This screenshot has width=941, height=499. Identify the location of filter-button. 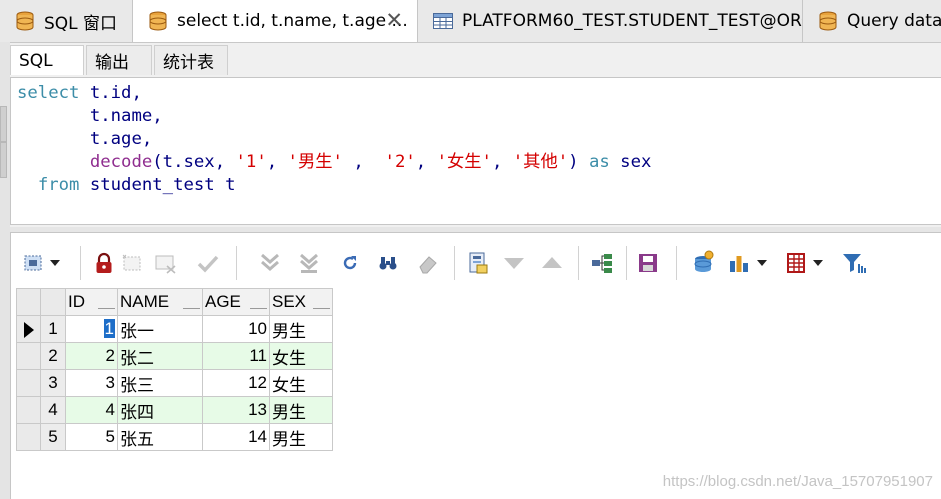
(854, 263).